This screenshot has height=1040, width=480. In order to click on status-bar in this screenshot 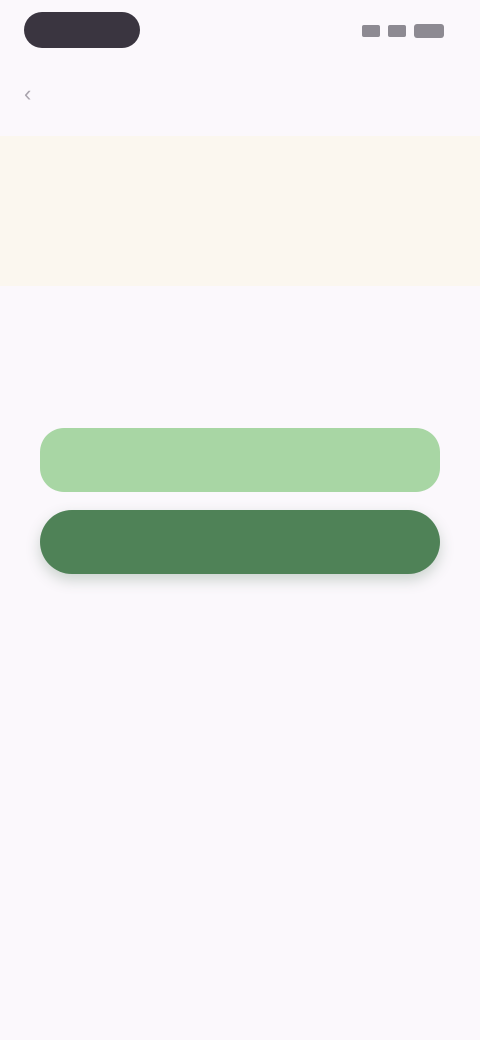, I will do `click(240, 32)`.